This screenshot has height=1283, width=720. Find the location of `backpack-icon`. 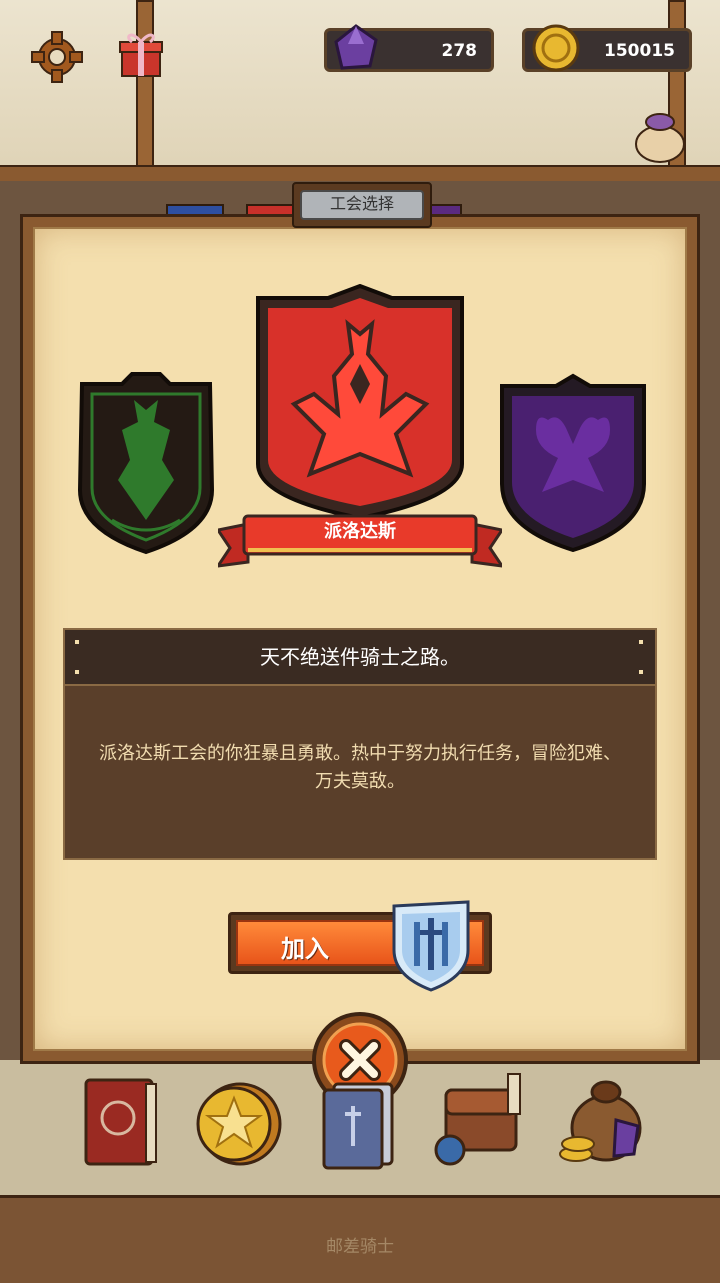

backpack-icon is located at coordinates (480, 1120).